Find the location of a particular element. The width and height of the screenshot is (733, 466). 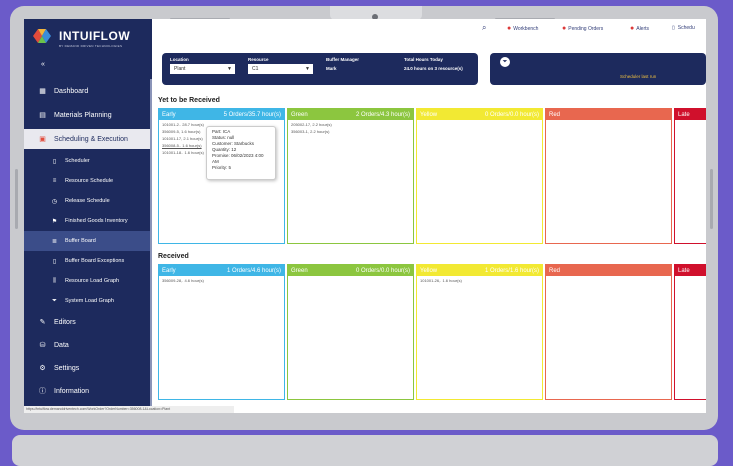

sidebar-item-scheduler: ▯ Scheduler is located at coordinates (88, 161).